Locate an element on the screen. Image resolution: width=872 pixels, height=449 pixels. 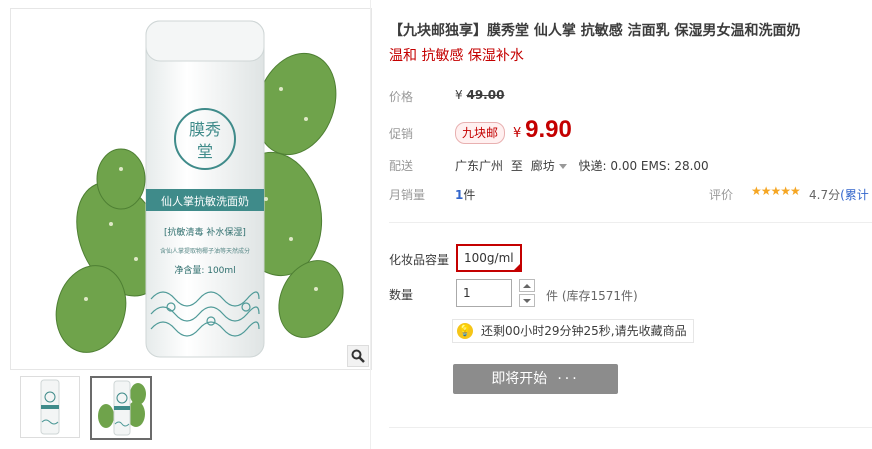
bottle-logo-text: 膜秀 is located at coordinates (205, 129).